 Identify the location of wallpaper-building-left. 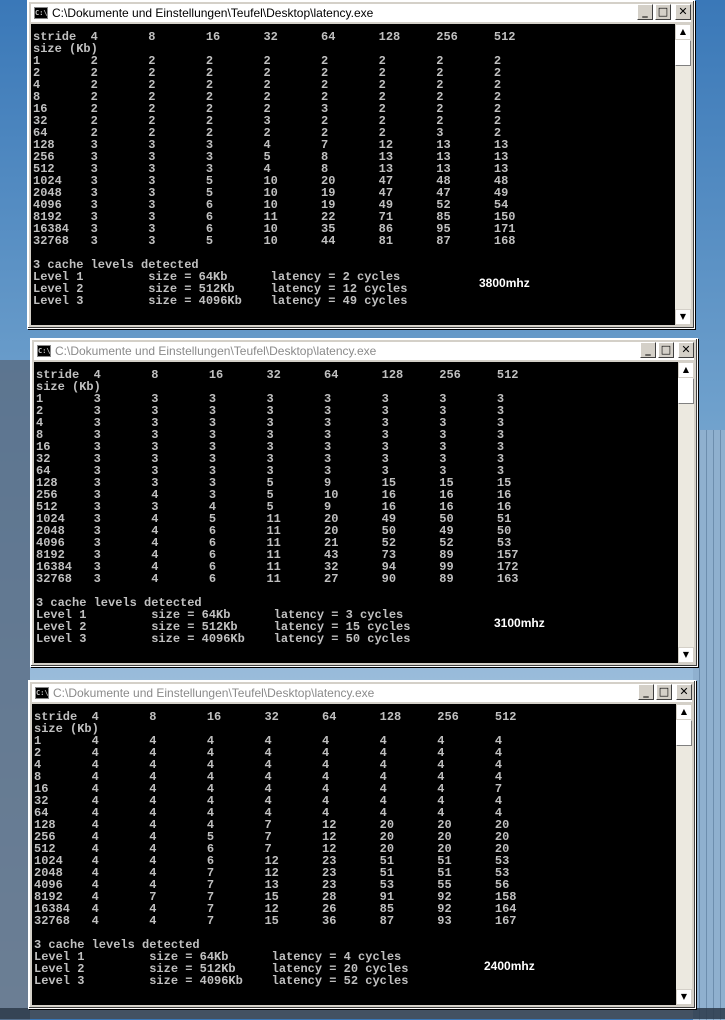
(15, 690).